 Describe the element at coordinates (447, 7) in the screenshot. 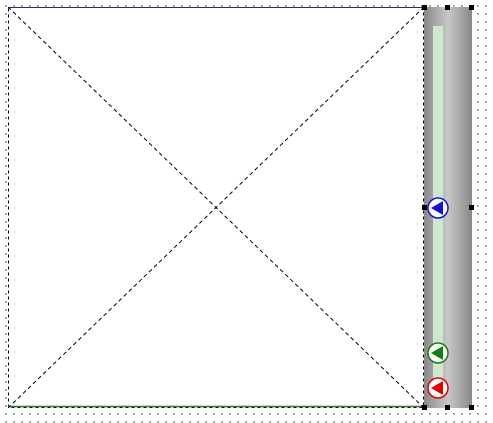

I see `resize-handle-top` at that location.